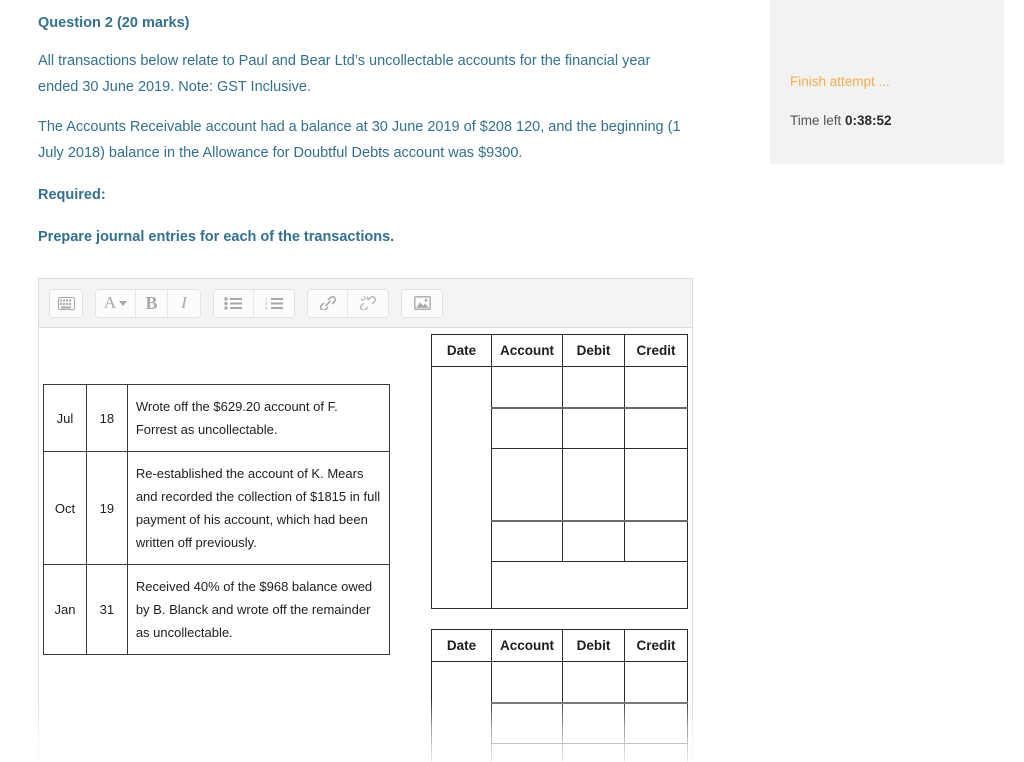  I want to click on time-left-value: 0:38:52, so click(868, 120).